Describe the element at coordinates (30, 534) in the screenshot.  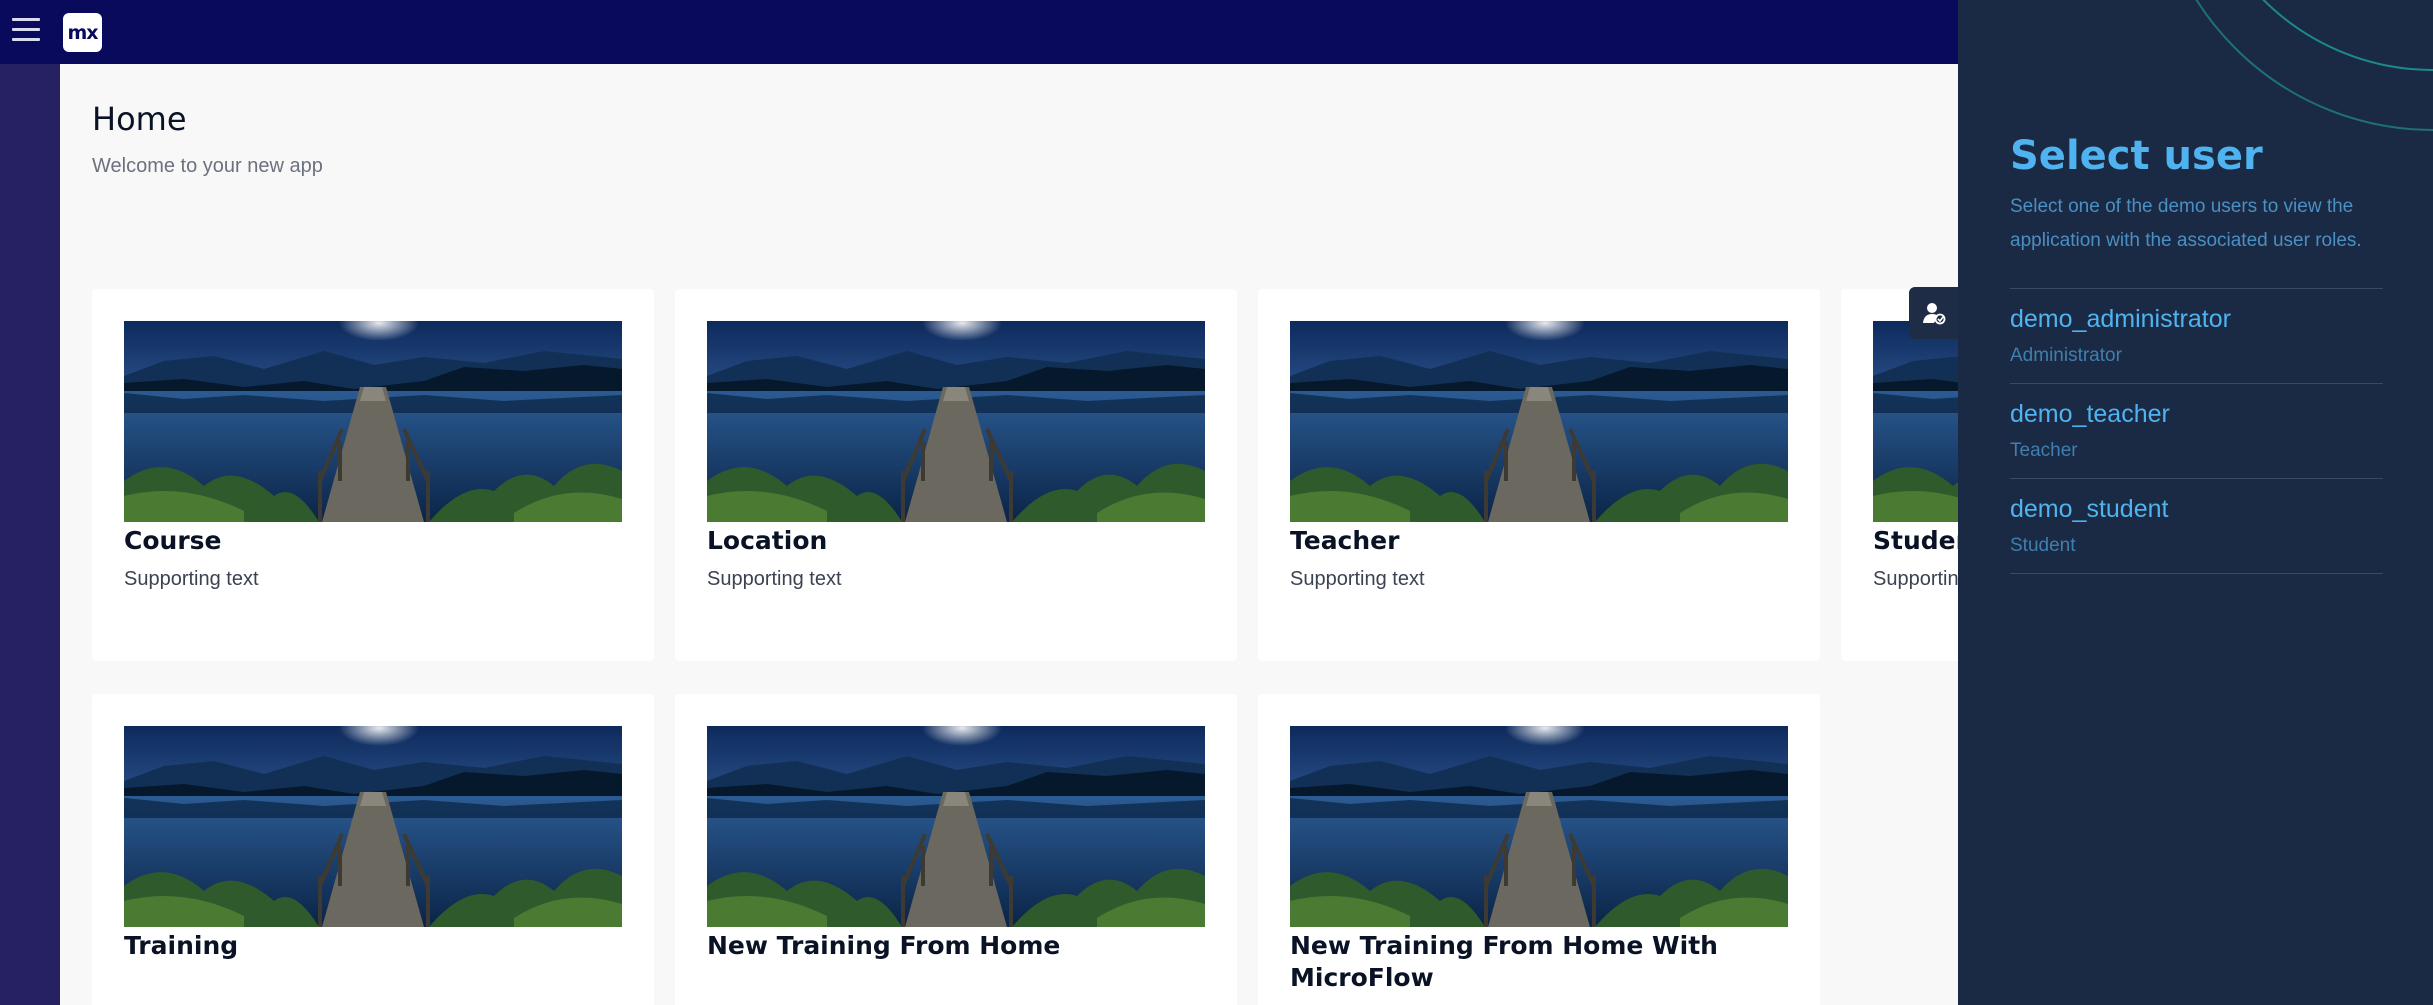
I see `sidebar` at that location.